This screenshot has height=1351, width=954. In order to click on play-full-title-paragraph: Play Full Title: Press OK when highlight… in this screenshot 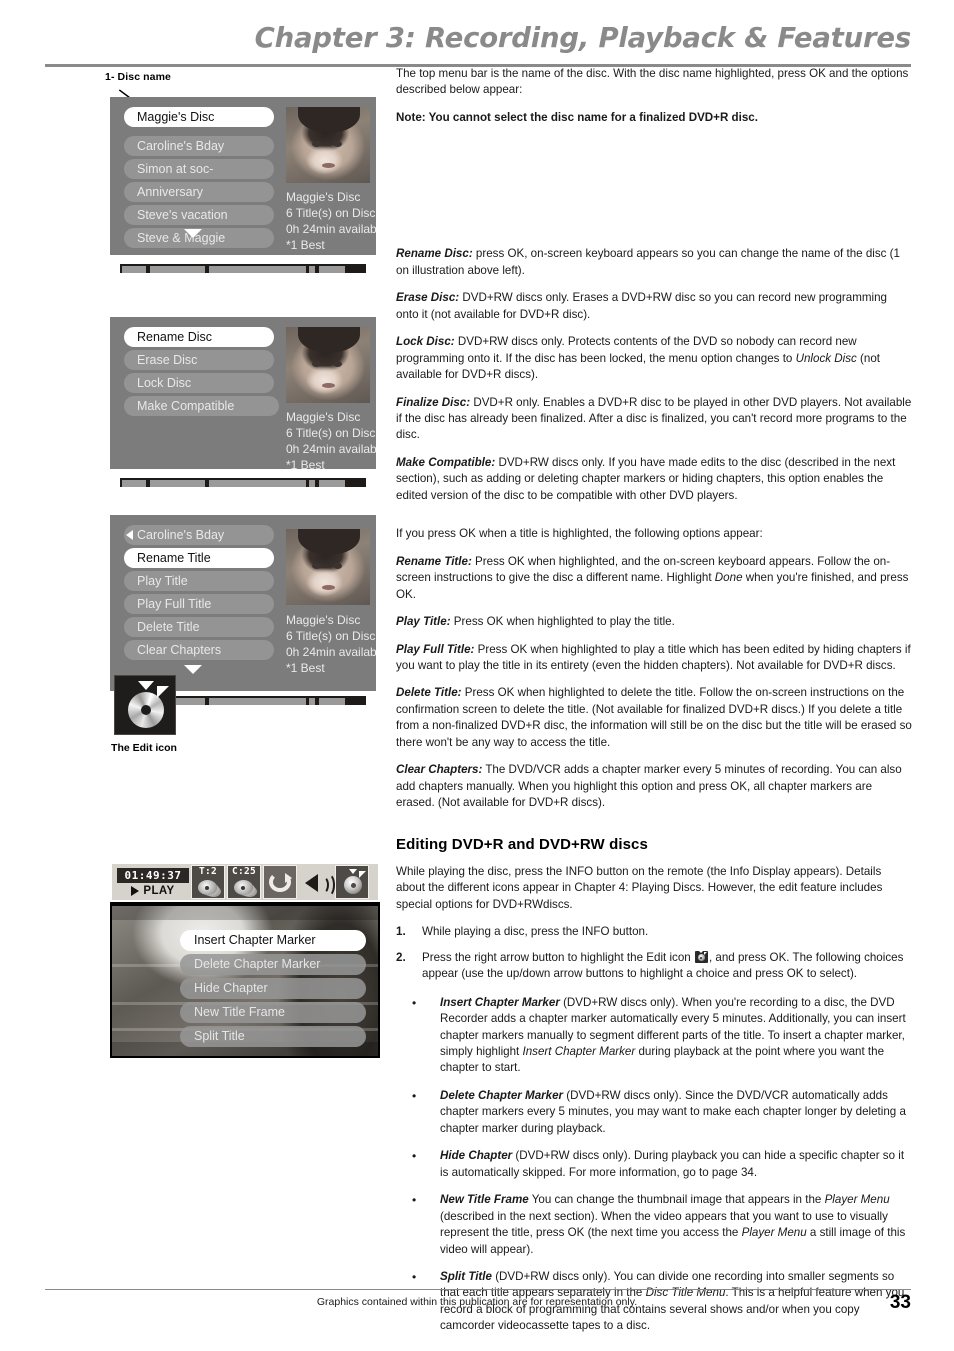, I will do `click(654, 658)`.